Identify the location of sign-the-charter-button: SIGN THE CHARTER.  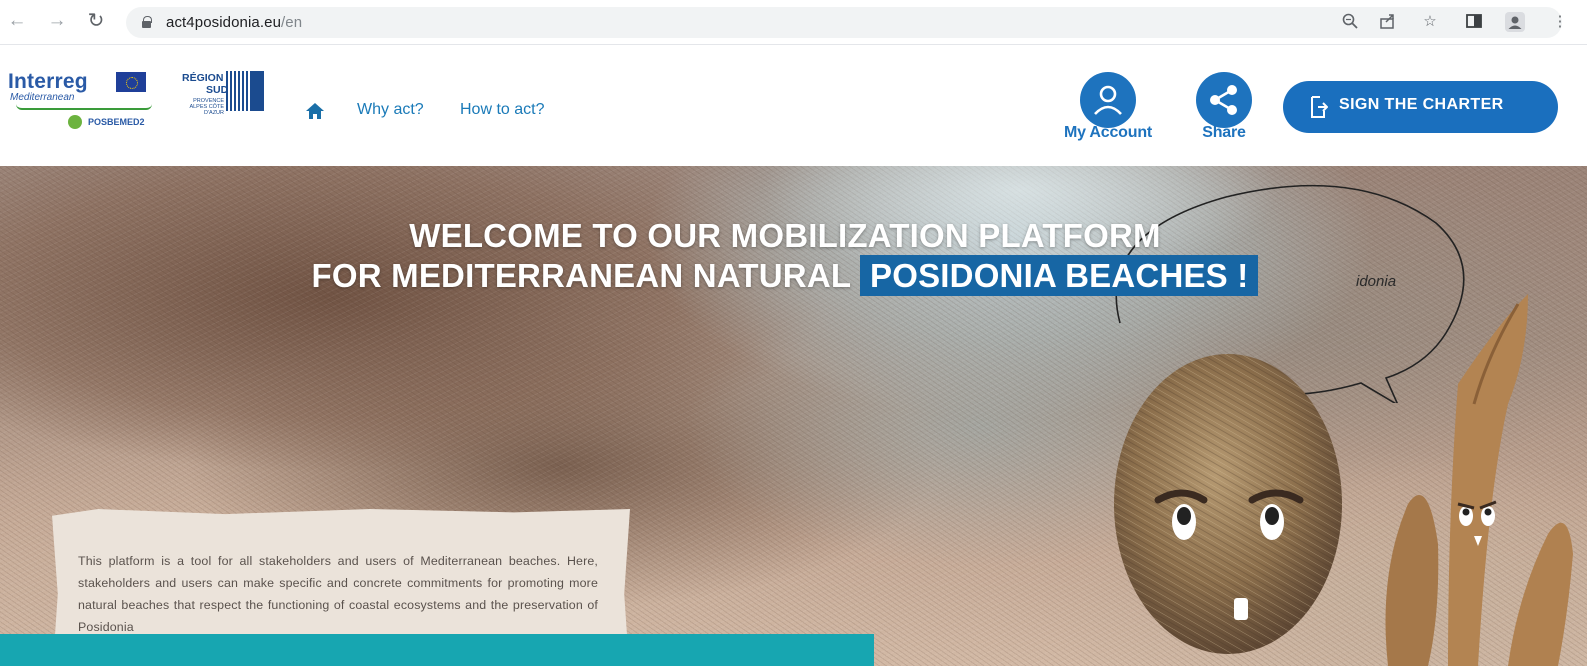
(1420, 107).